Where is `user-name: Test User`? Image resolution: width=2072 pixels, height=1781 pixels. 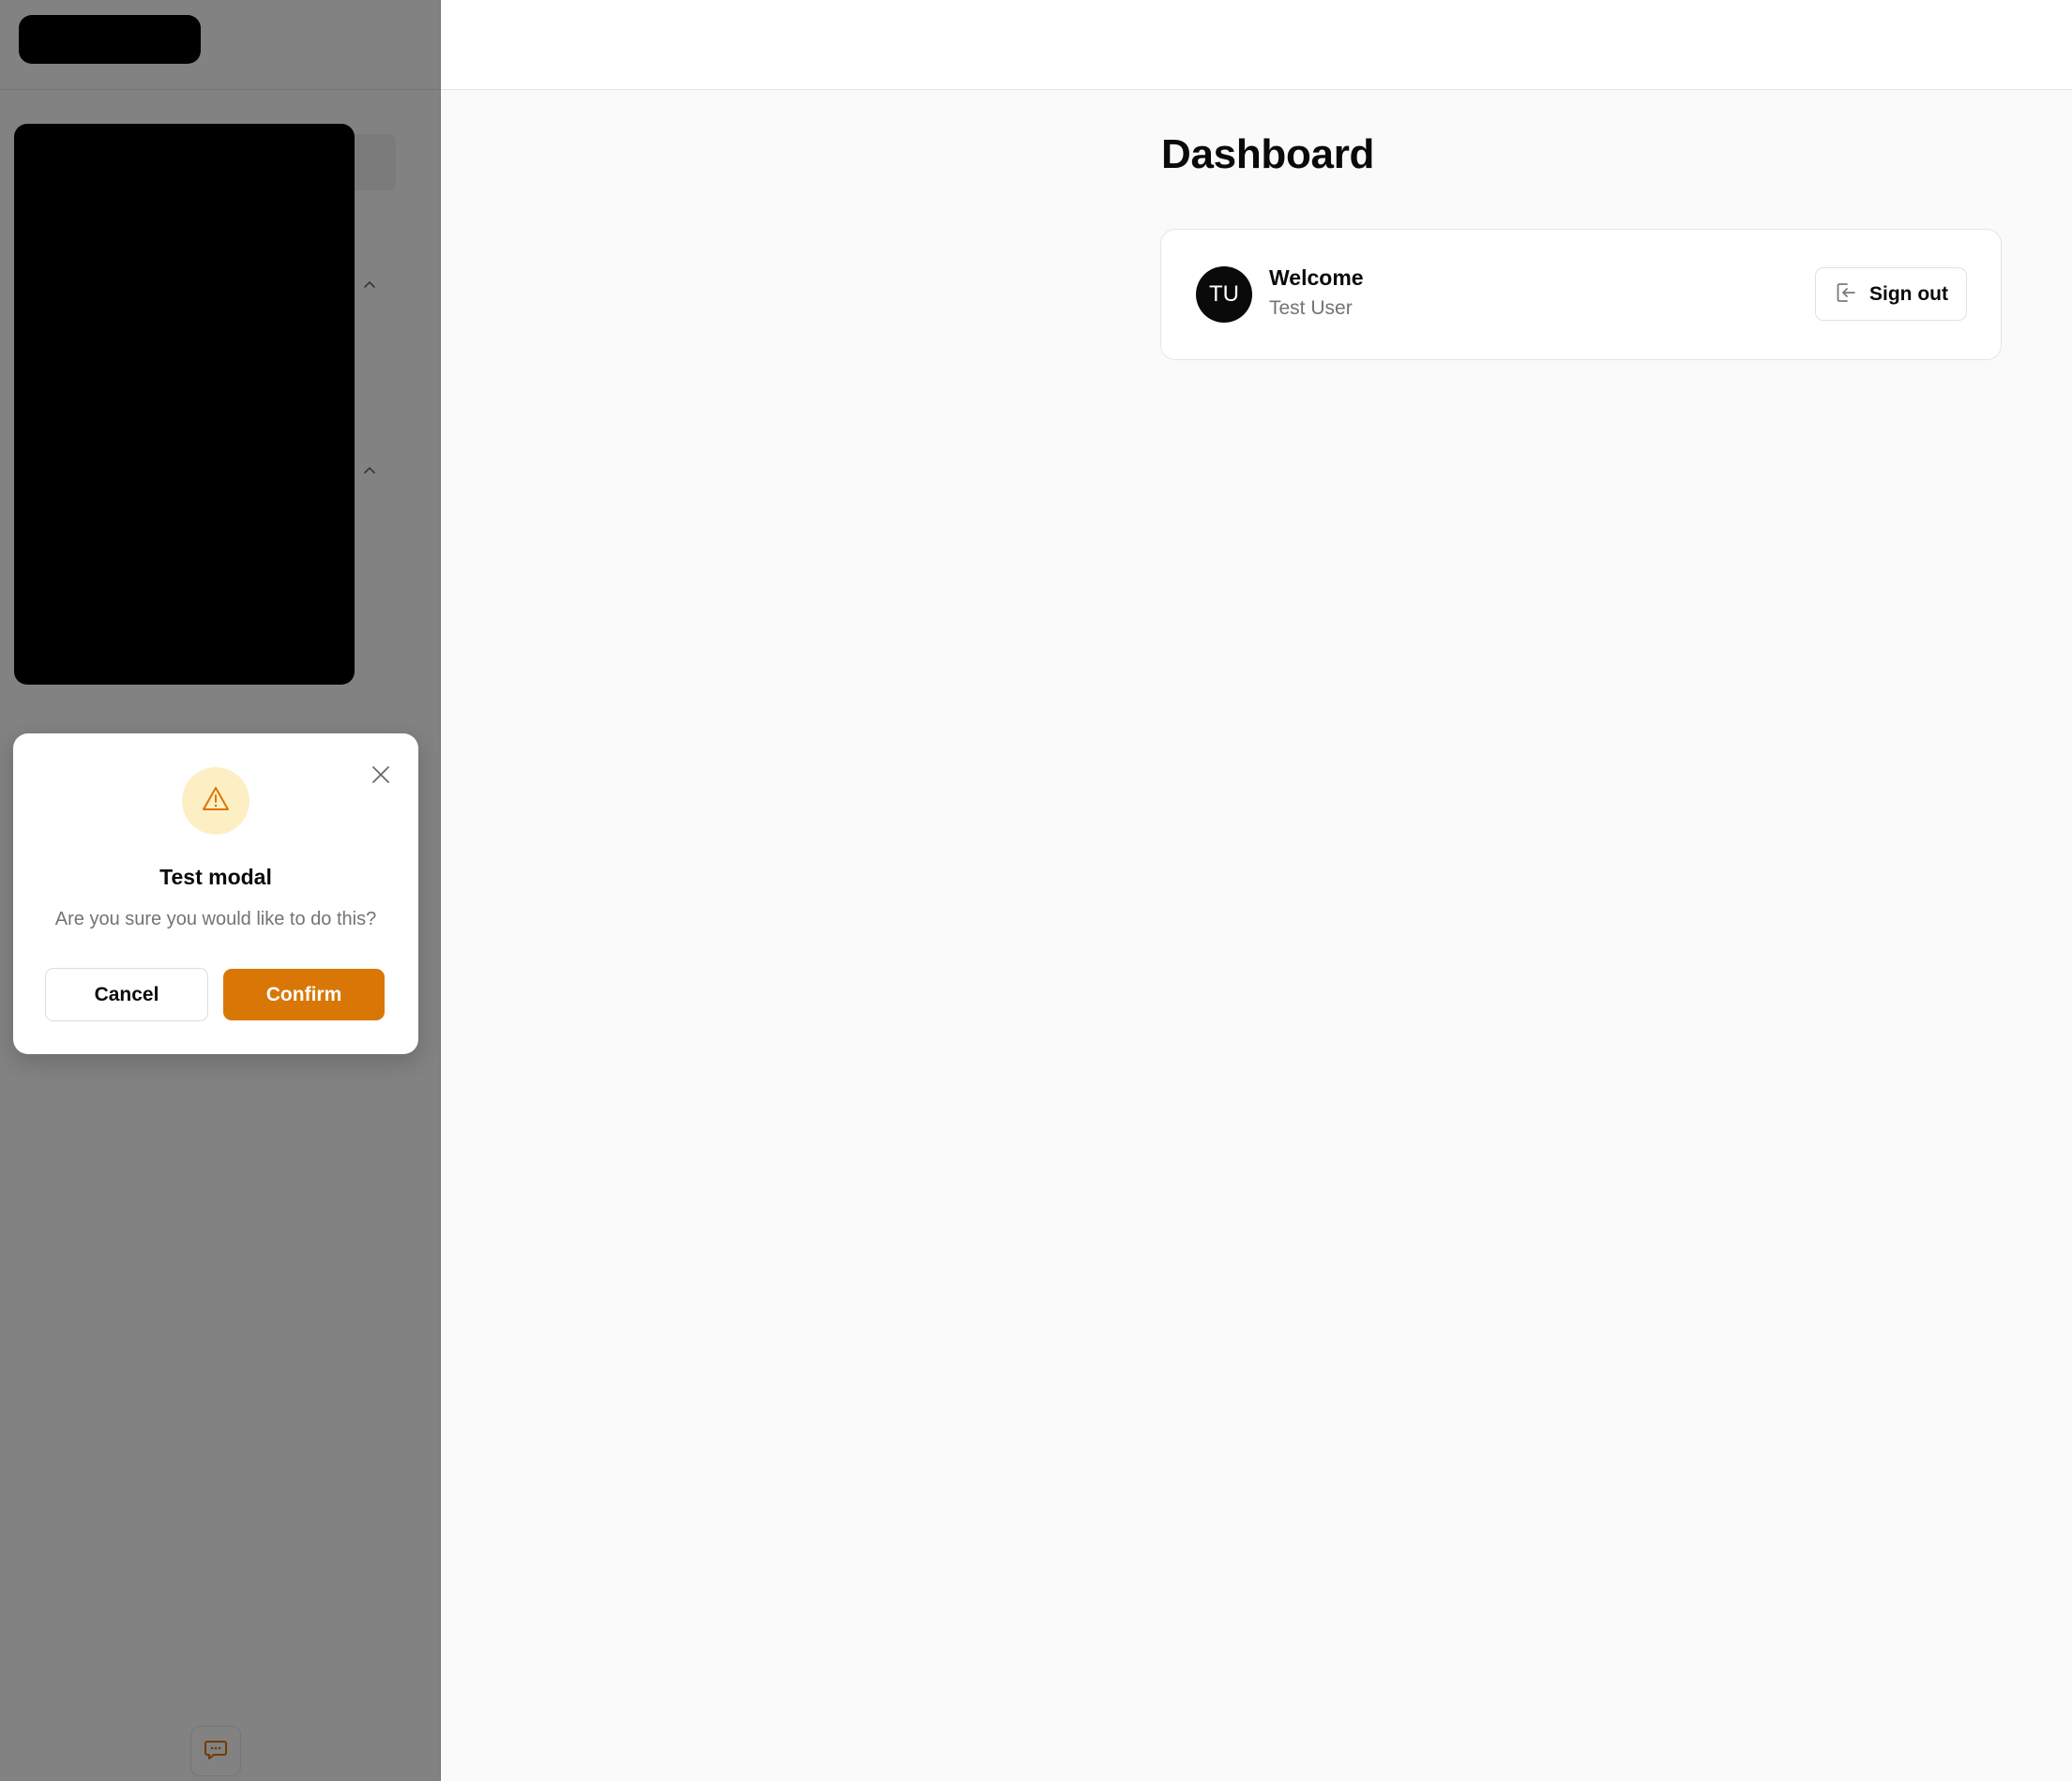
user-name: Test User is located at coordinates (1311, 308).